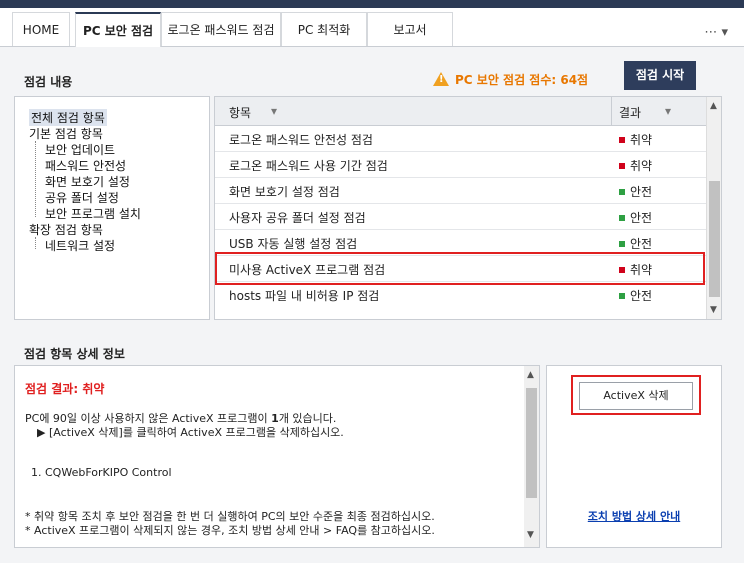 The height and width of the screenshot is (563, 744). Describe the element at coordinates (308, 166) in the screenshot. I see `row-name: 로그온 패스워드 사용 기간 점검` at that location.